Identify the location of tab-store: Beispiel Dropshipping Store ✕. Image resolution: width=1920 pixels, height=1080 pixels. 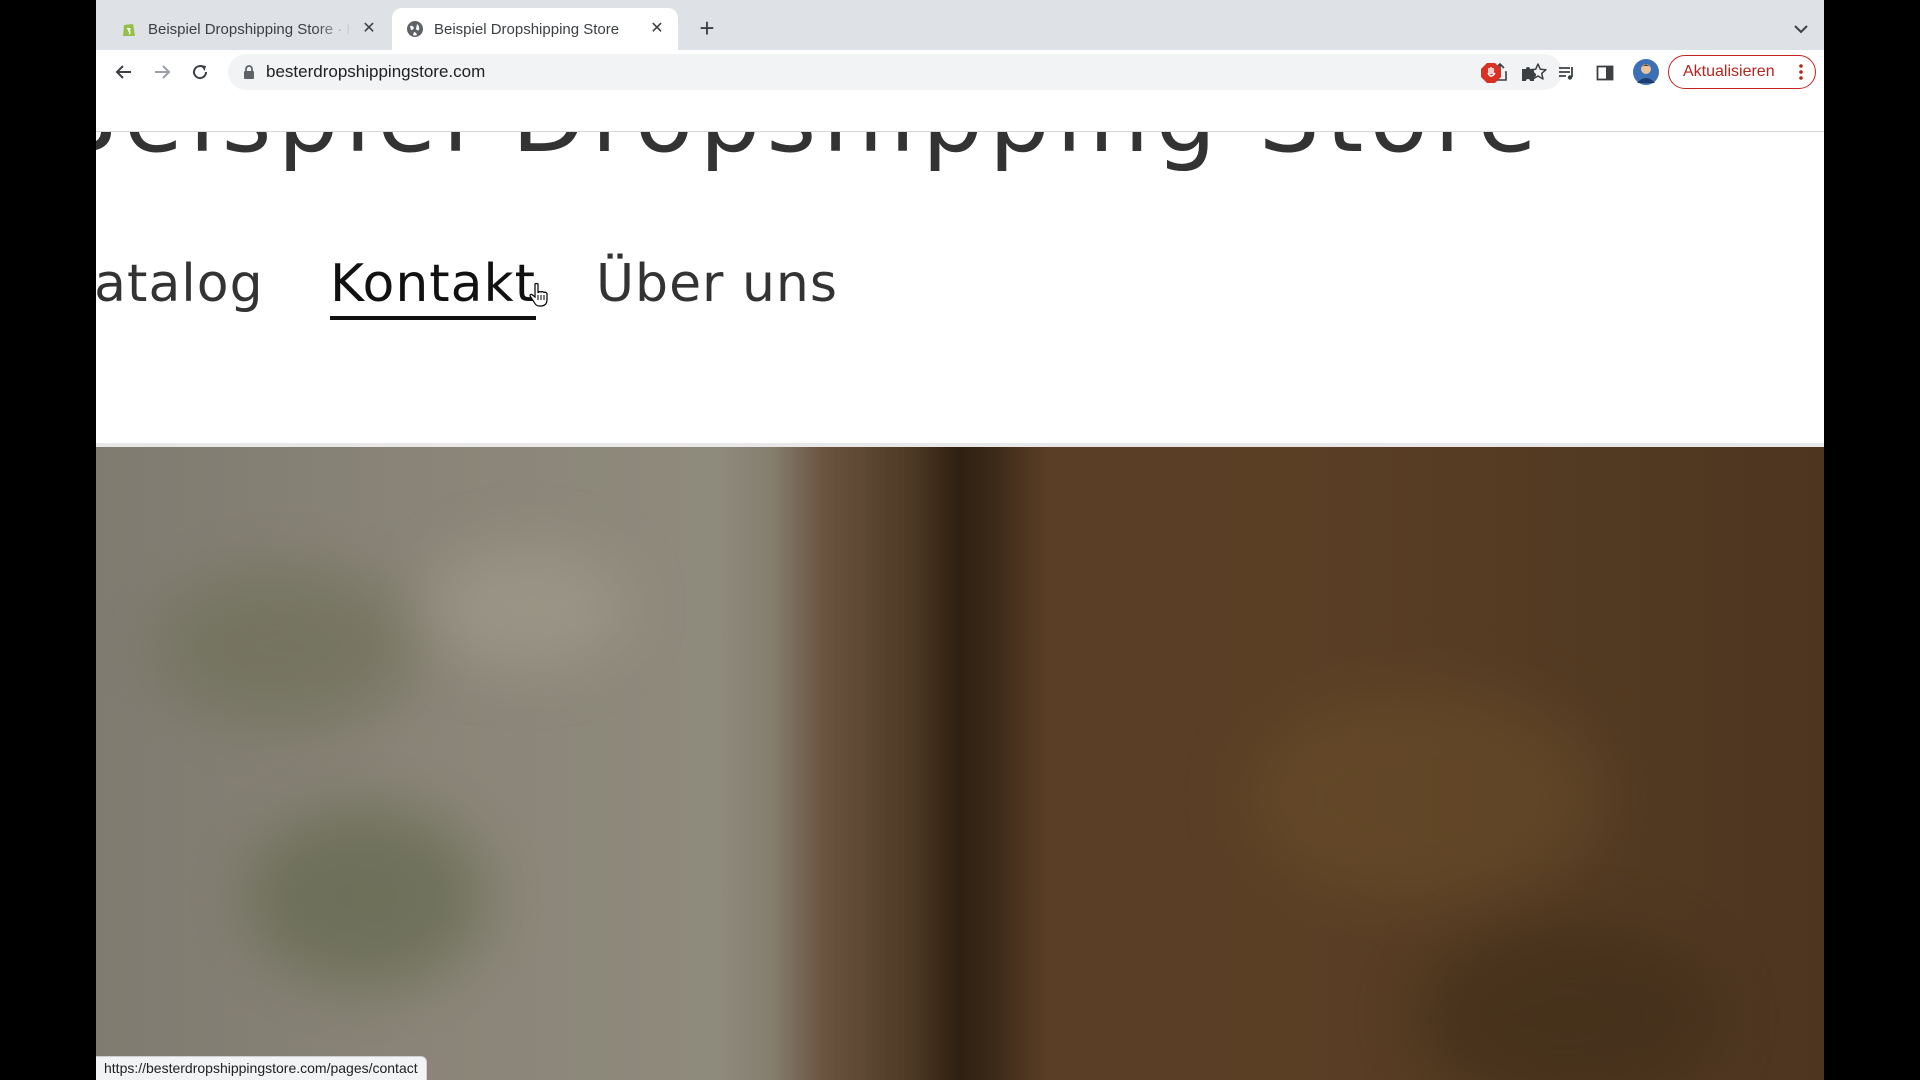
(535, 29).